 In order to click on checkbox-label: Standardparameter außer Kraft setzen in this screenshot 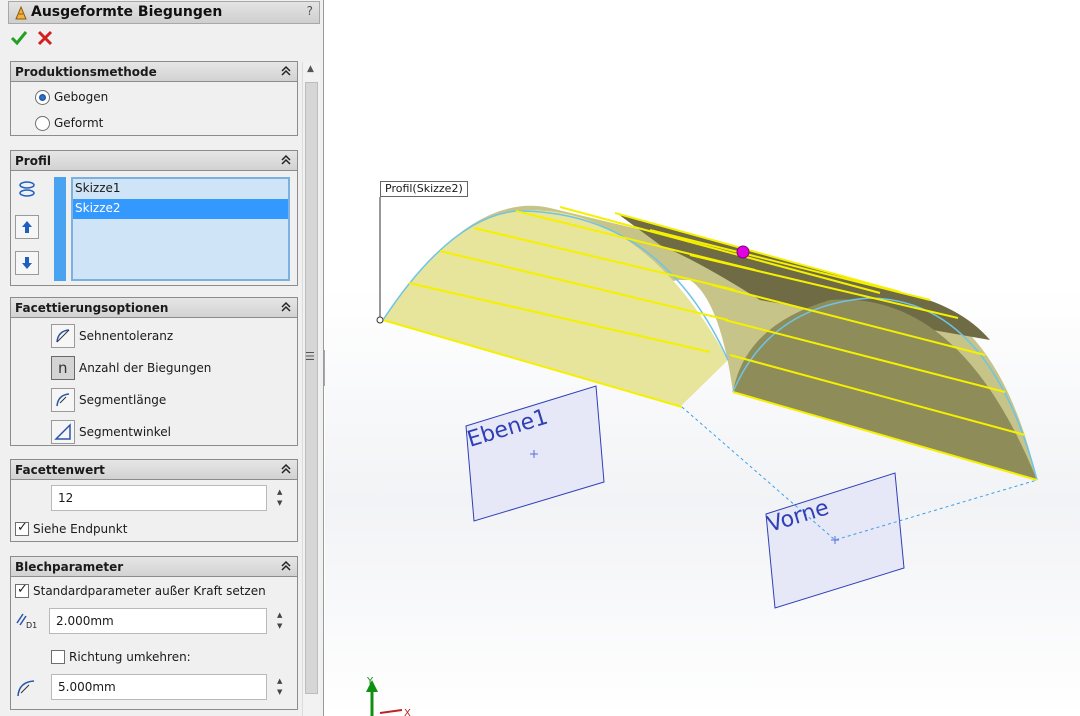, I will do `click(149, 591)`.